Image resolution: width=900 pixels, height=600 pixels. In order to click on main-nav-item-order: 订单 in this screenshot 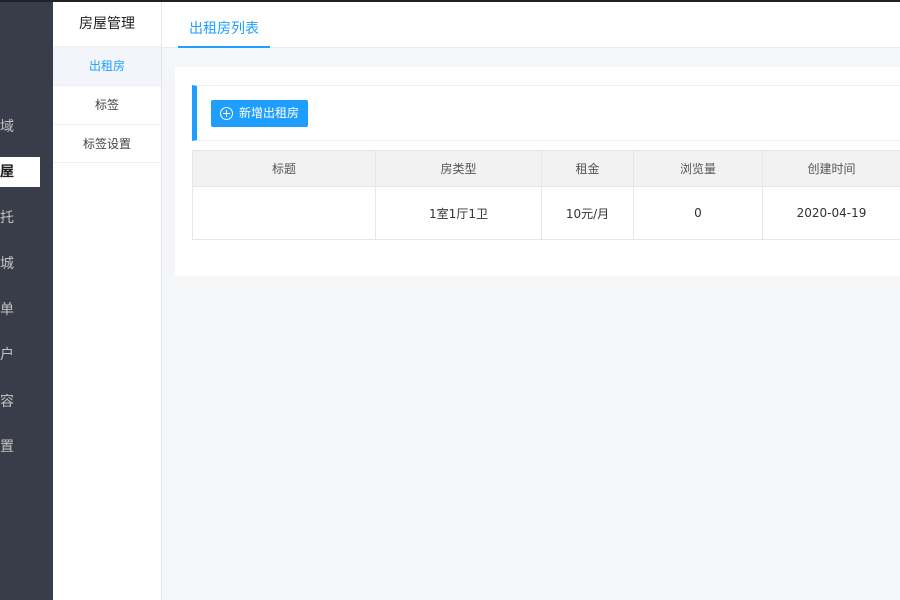, I will do `click(26, 310)`.